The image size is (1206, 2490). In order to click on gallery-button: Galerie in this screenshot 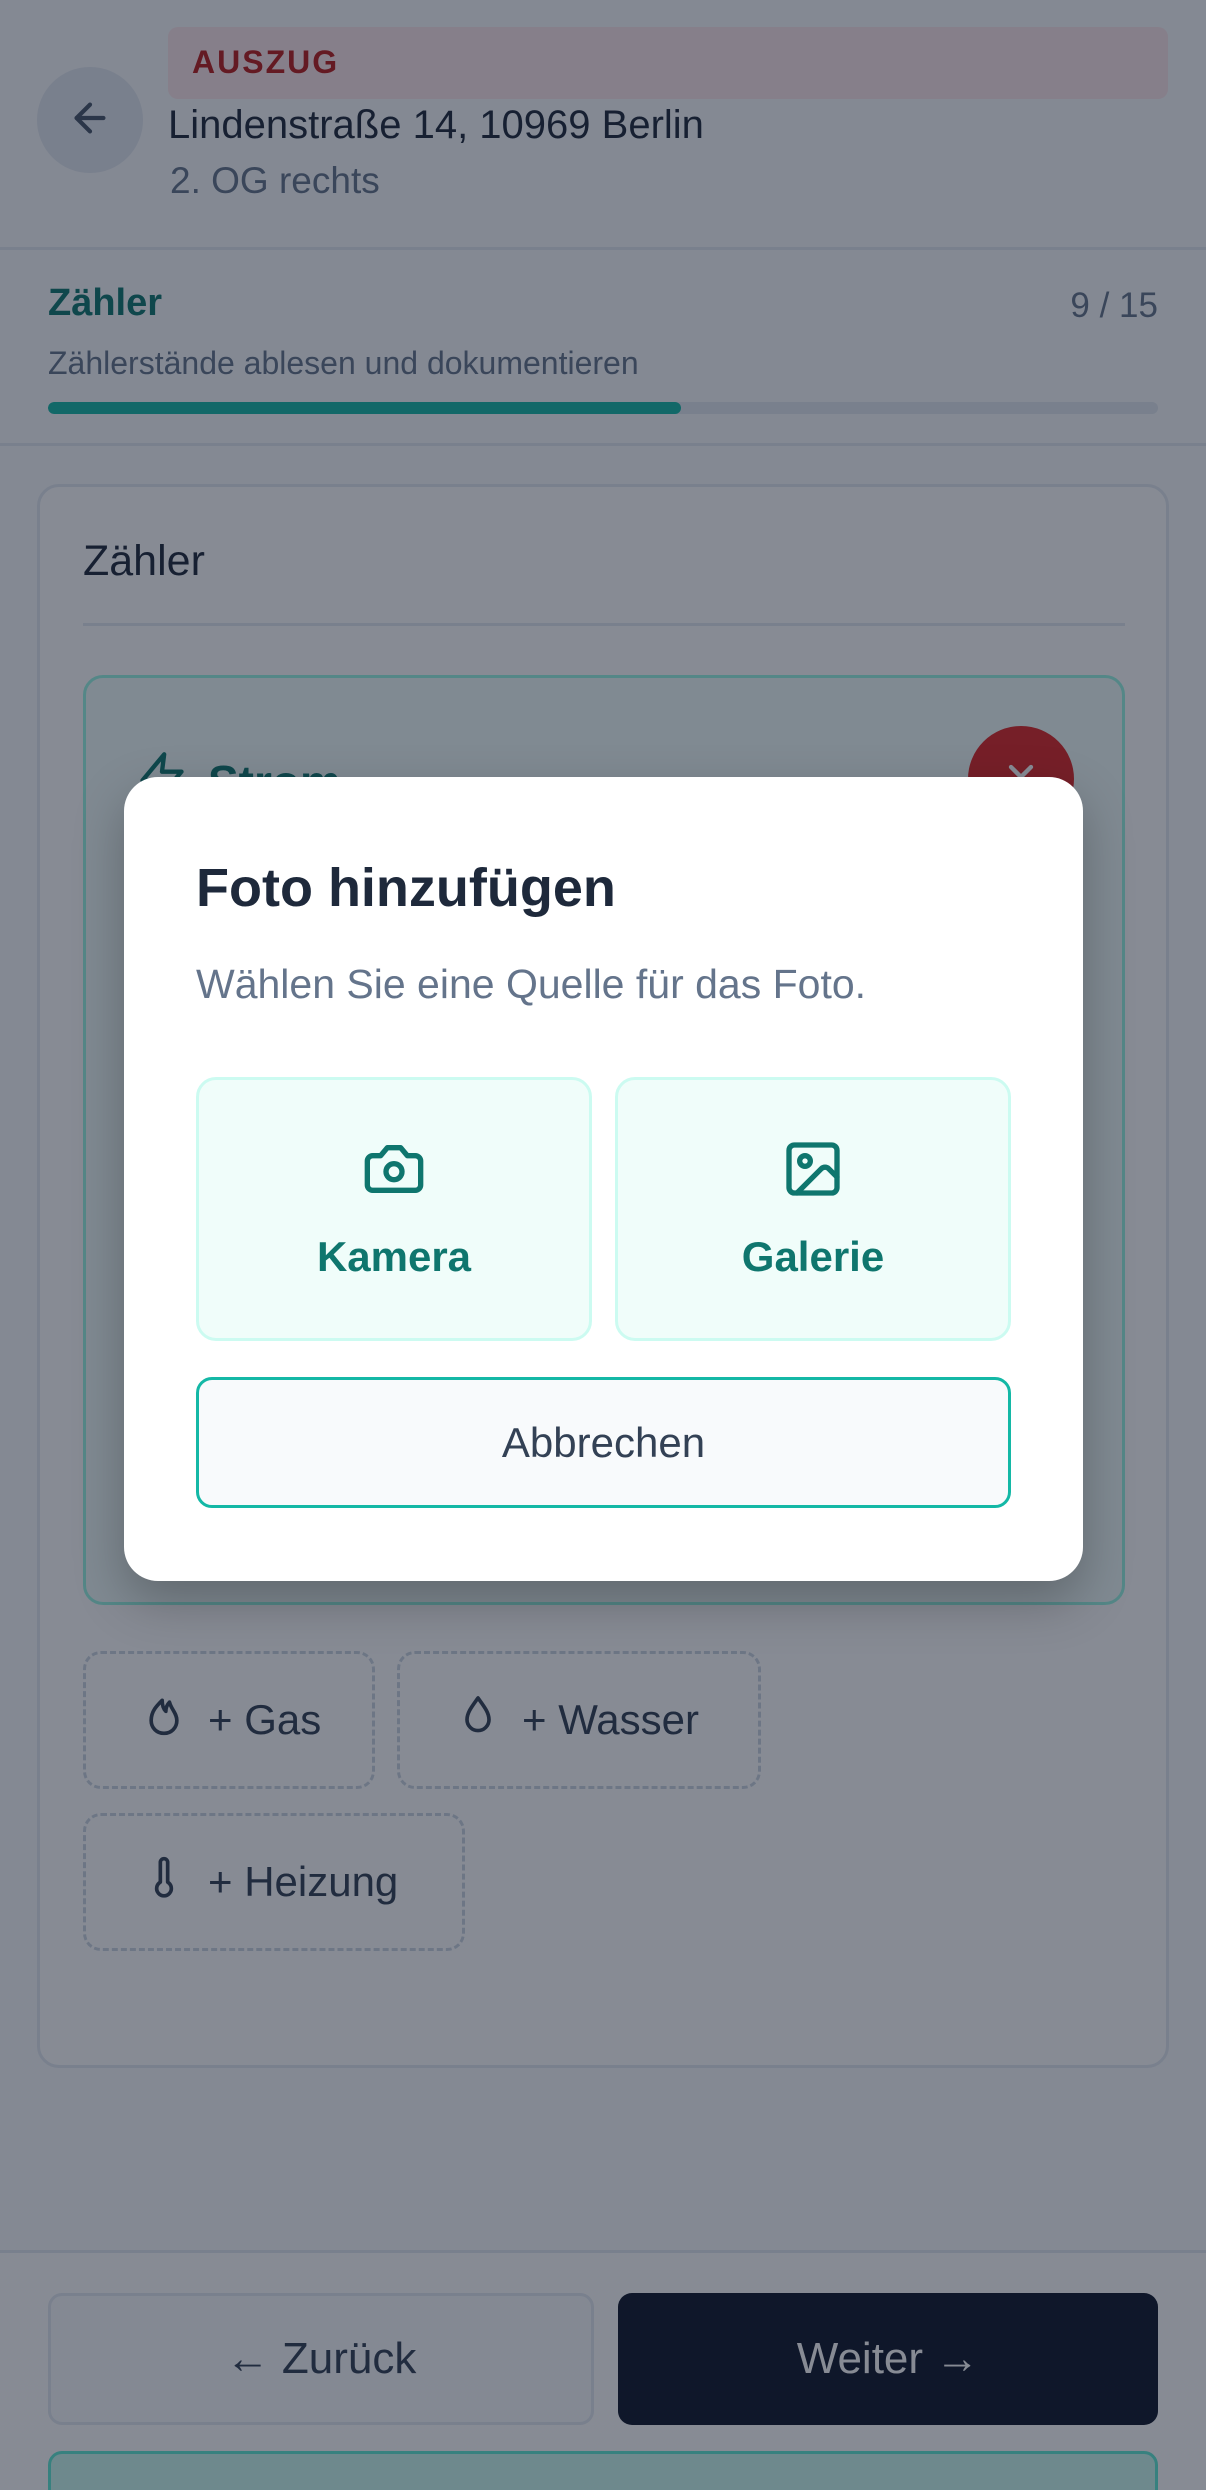, I will do `click(813, 1209)`.